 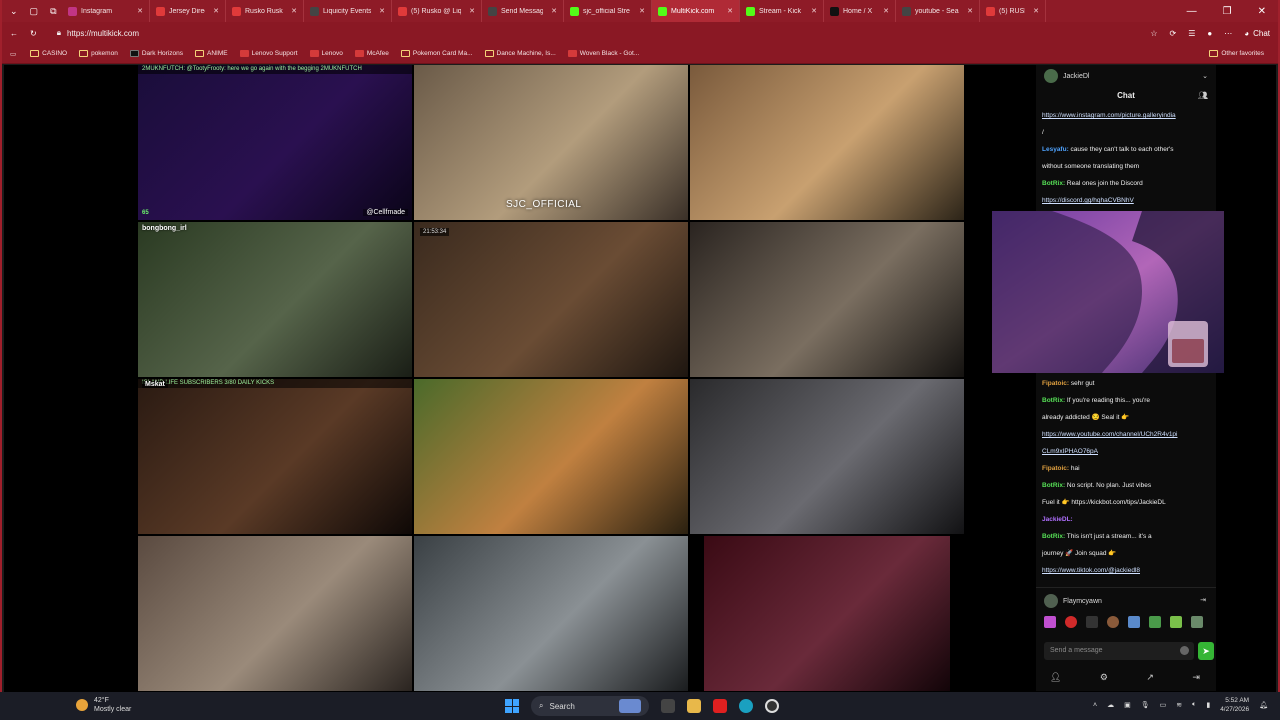 What do you see at coordinates (98, 53) in the screenshot?
I see `bookmark-item: pokemon` at bounding box center [98, 53].